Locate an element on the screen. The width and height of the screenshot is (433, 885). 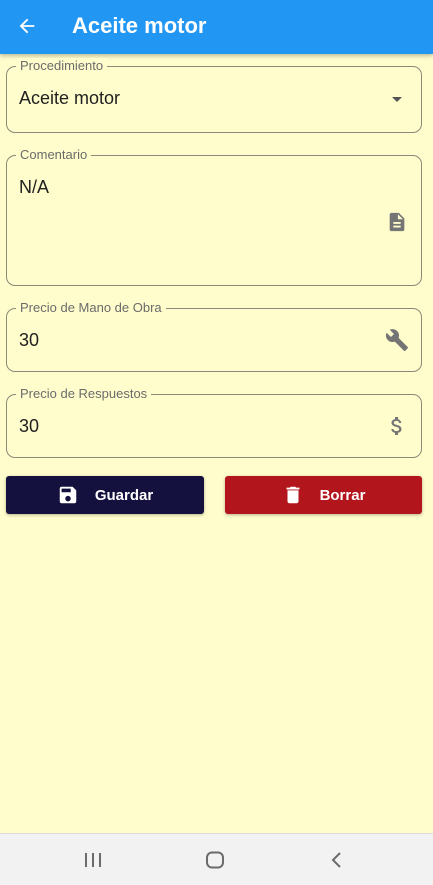
delete-button: Borrar is located at coordinates (323, 495).